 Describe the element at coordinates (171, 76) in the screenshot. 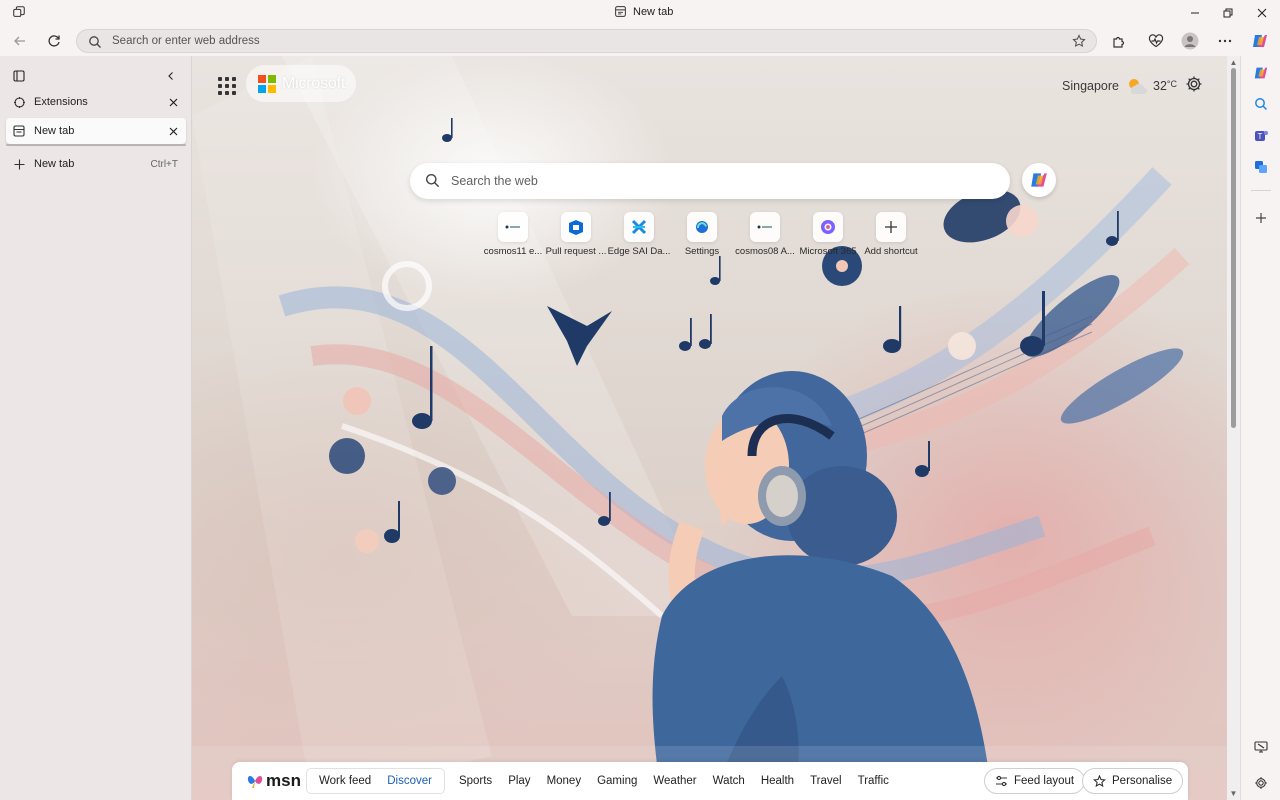

I see `collapse-pane-icon` at that location.